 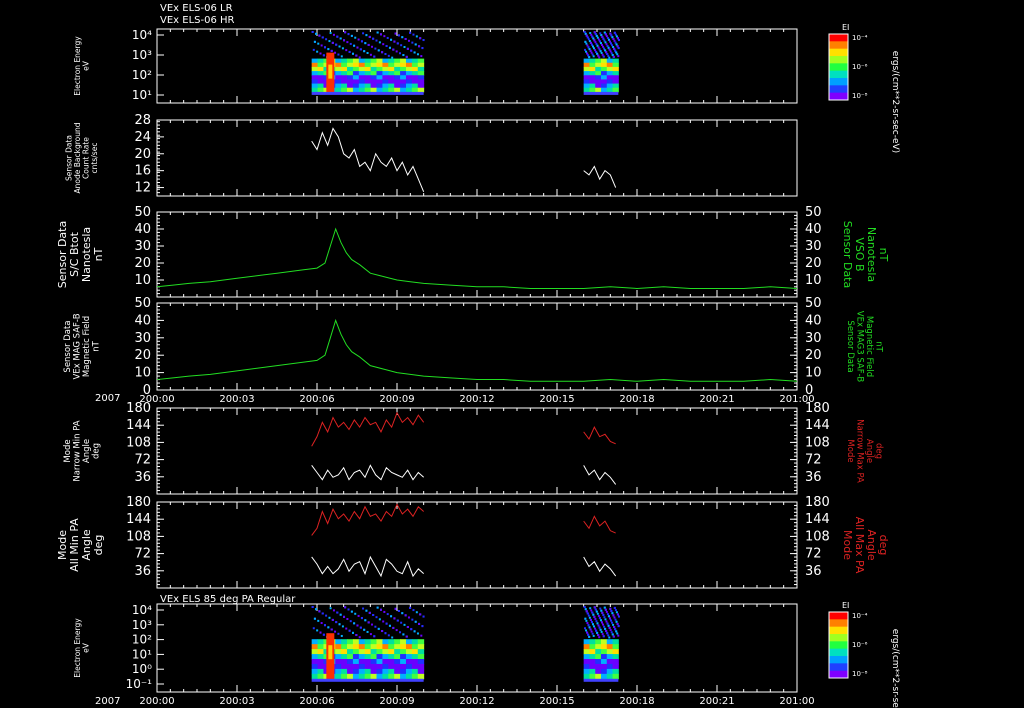 I want to click on panel-3-right-tick-label: 40, so click(x=813, y=320).